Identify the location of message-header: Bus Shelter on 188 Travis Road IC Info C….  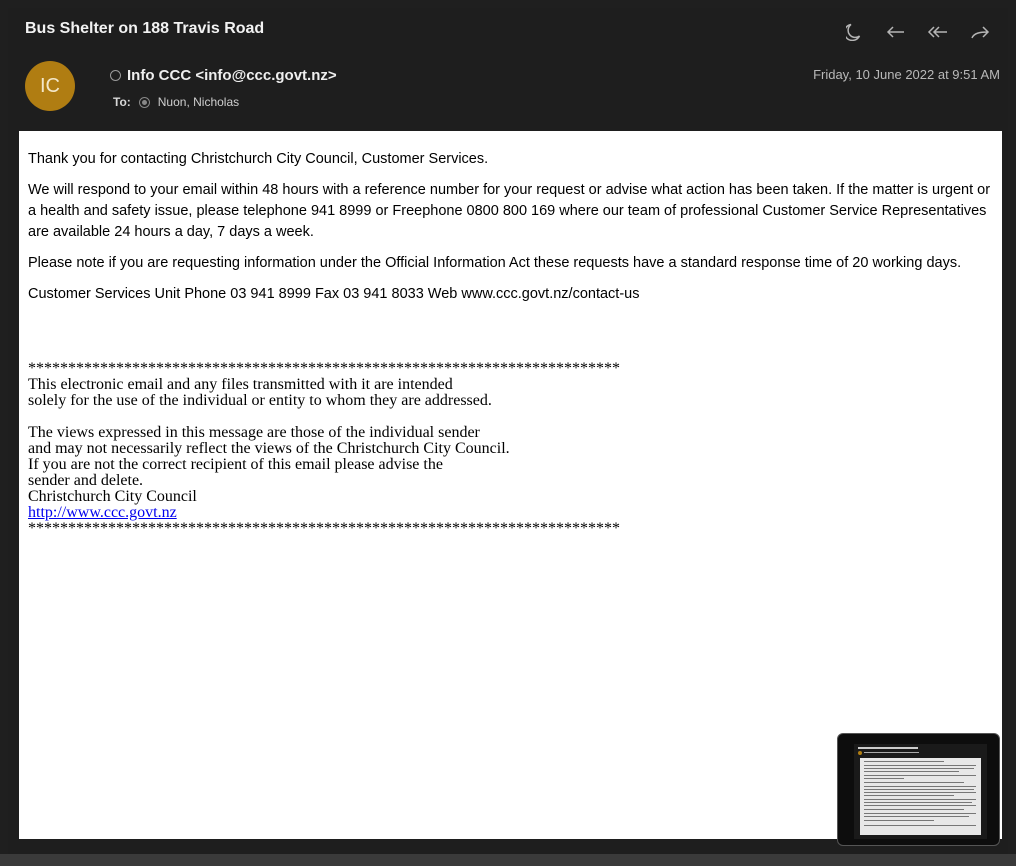
(508, 69).